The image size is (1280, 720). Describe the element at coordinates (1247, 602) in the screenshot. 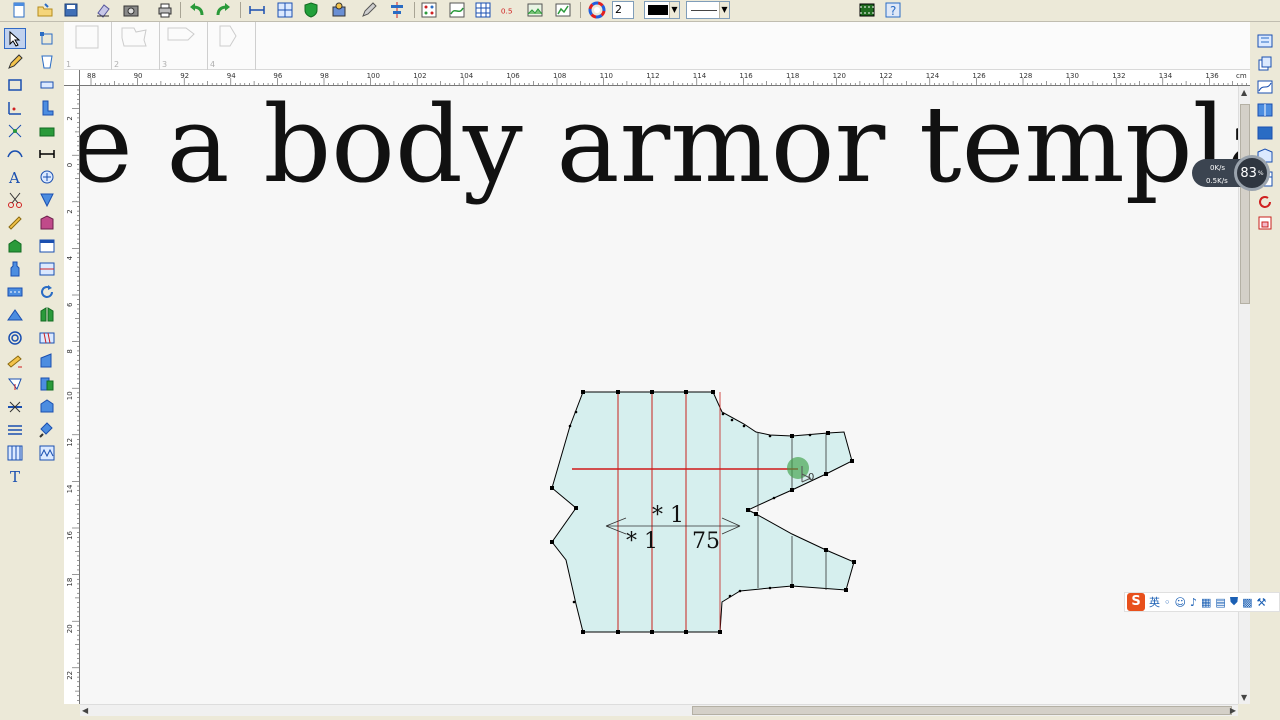

I see `ime-grid-icon: ▩` at that location.